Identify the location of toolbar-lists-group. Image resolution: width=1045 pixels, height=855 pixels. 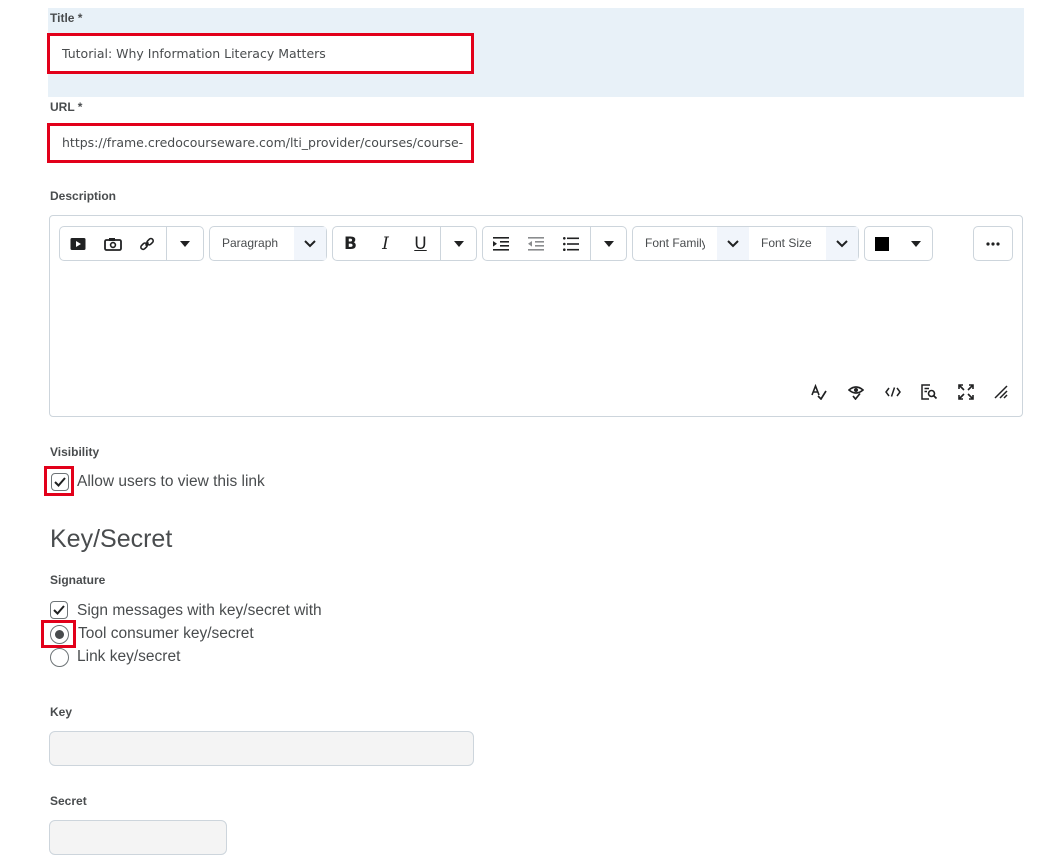
(554, 243).